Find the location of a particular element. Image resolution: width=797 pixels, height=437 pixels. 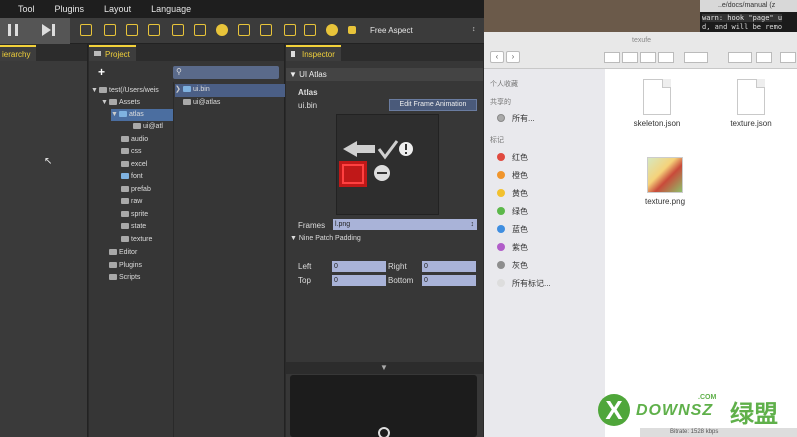

action-gear-button is located at coordinates (740, 57).